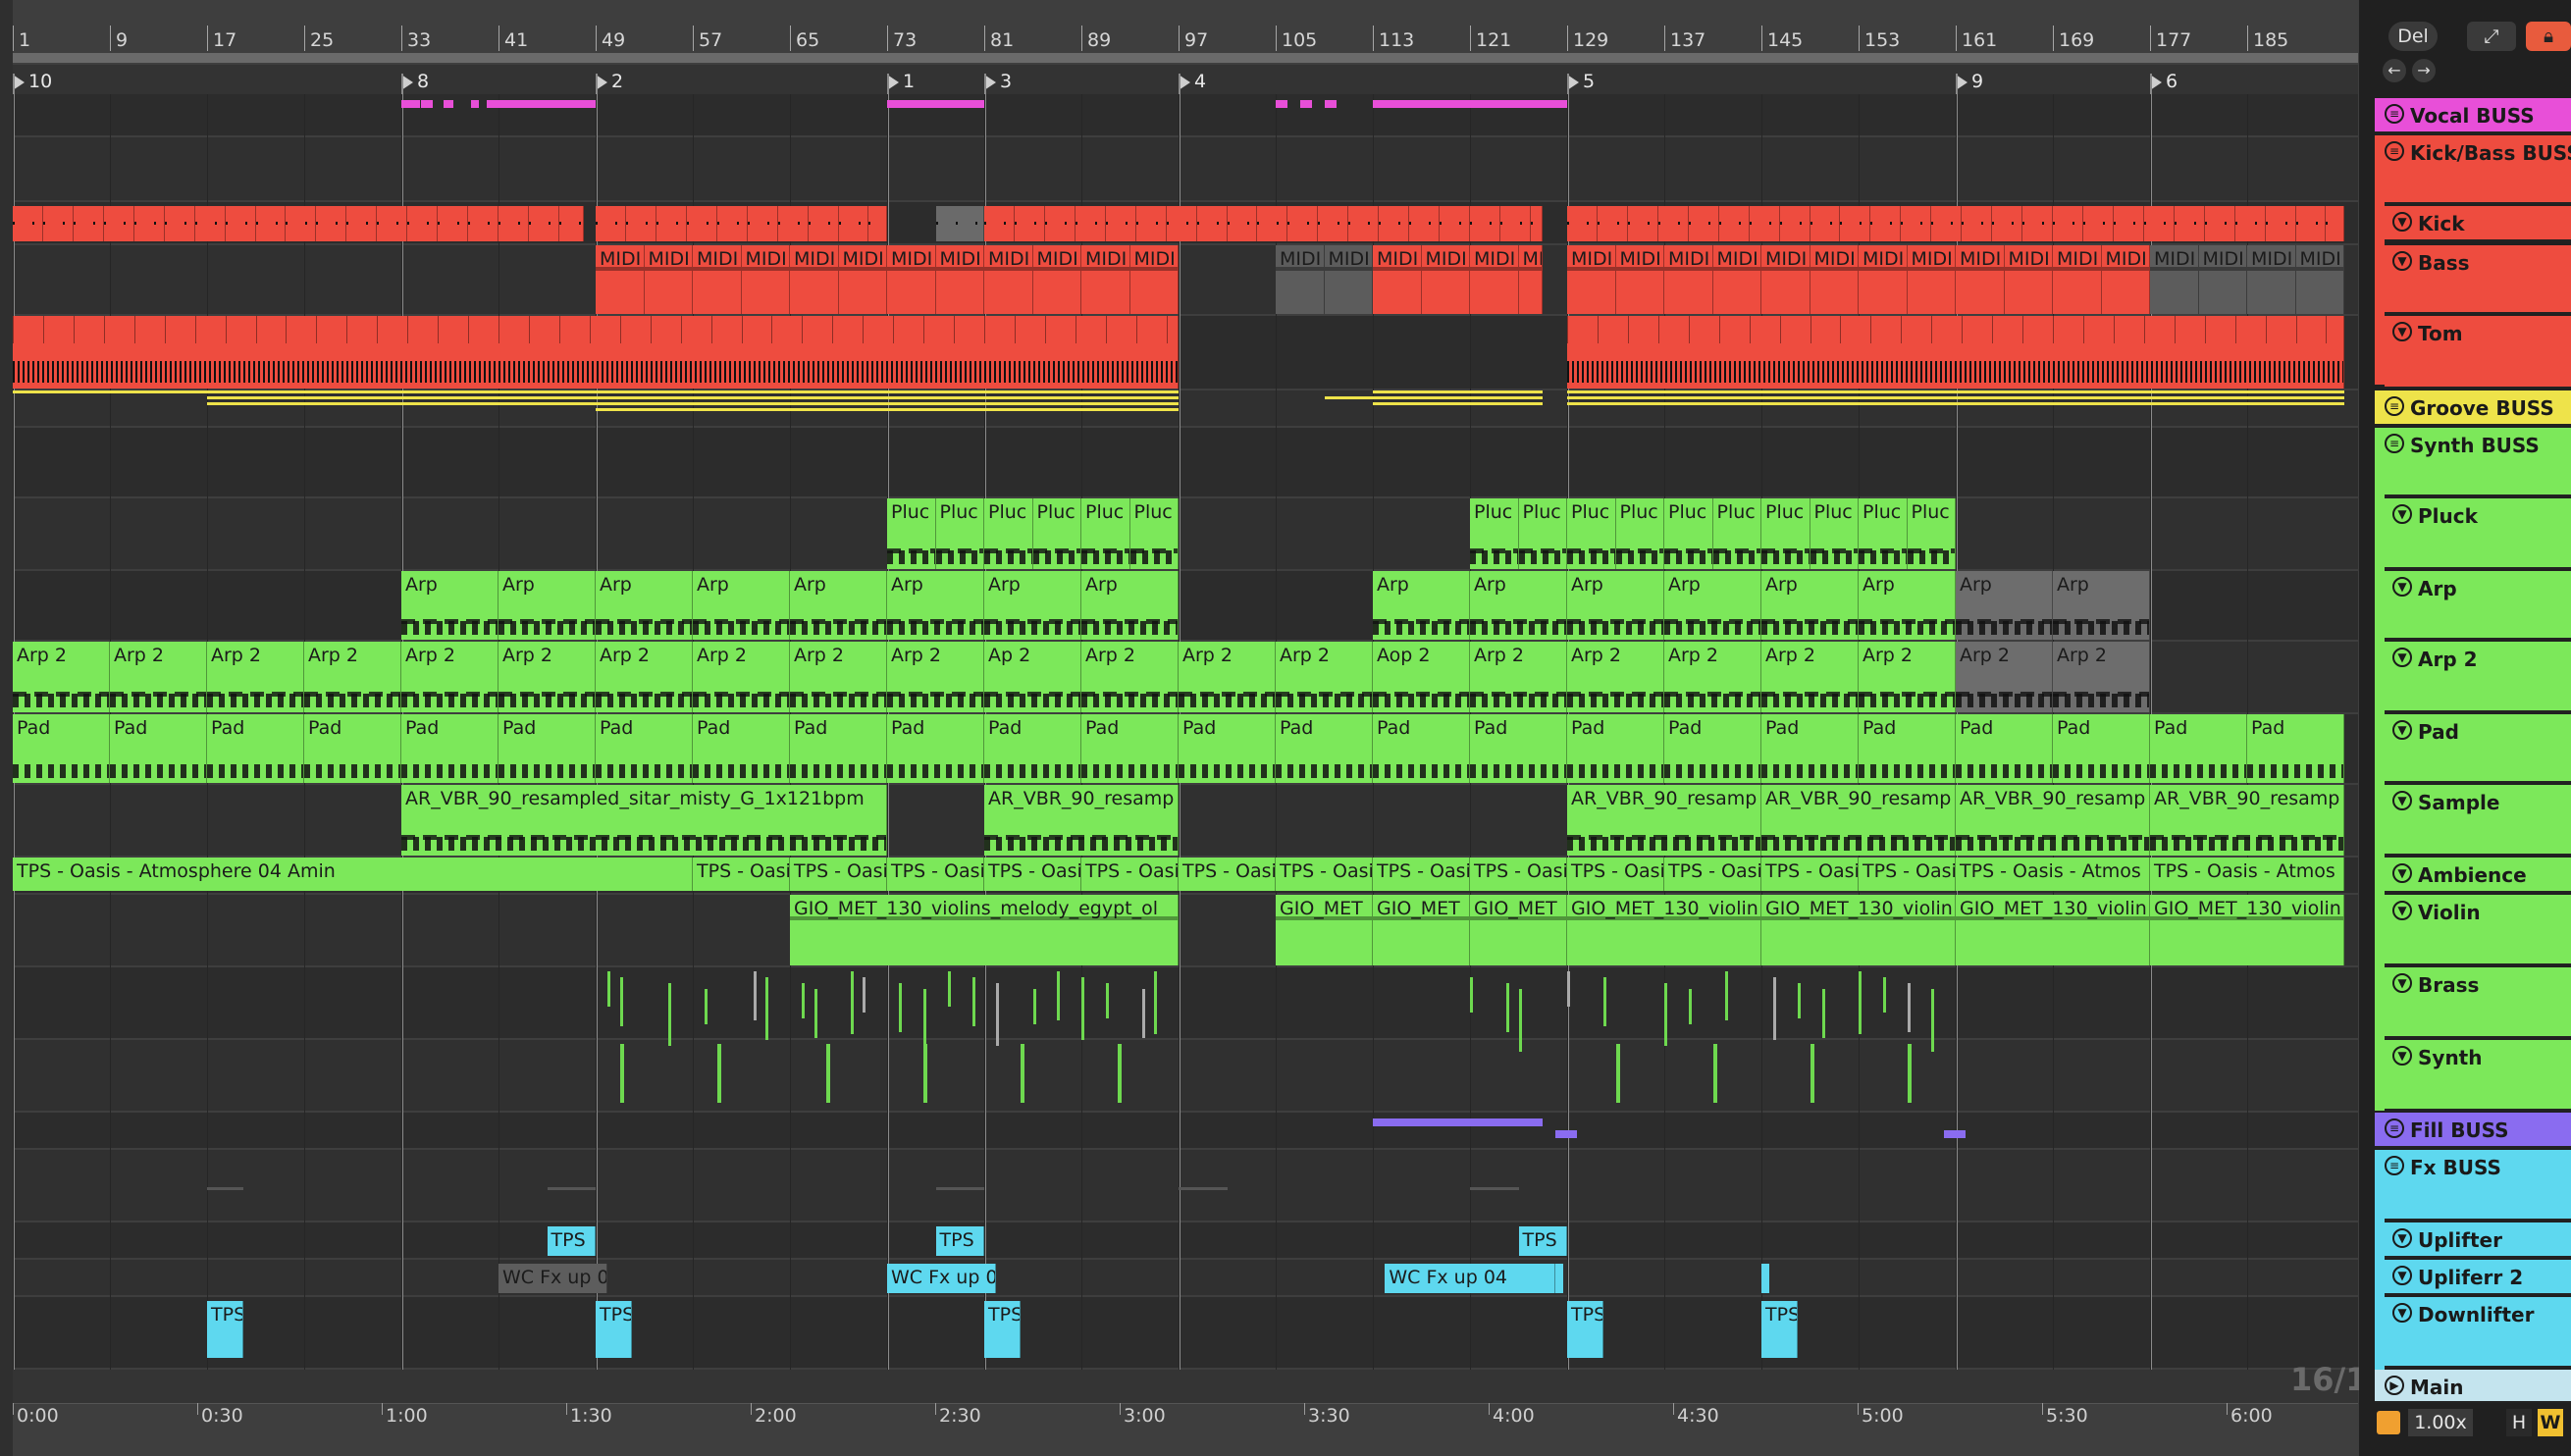 The image size is (2571, 1456). Describe the element at coordinates (2473, 1130) in the screenshot. I see `track-header-fill-buss: ≡ Fill BUSS` at that location.